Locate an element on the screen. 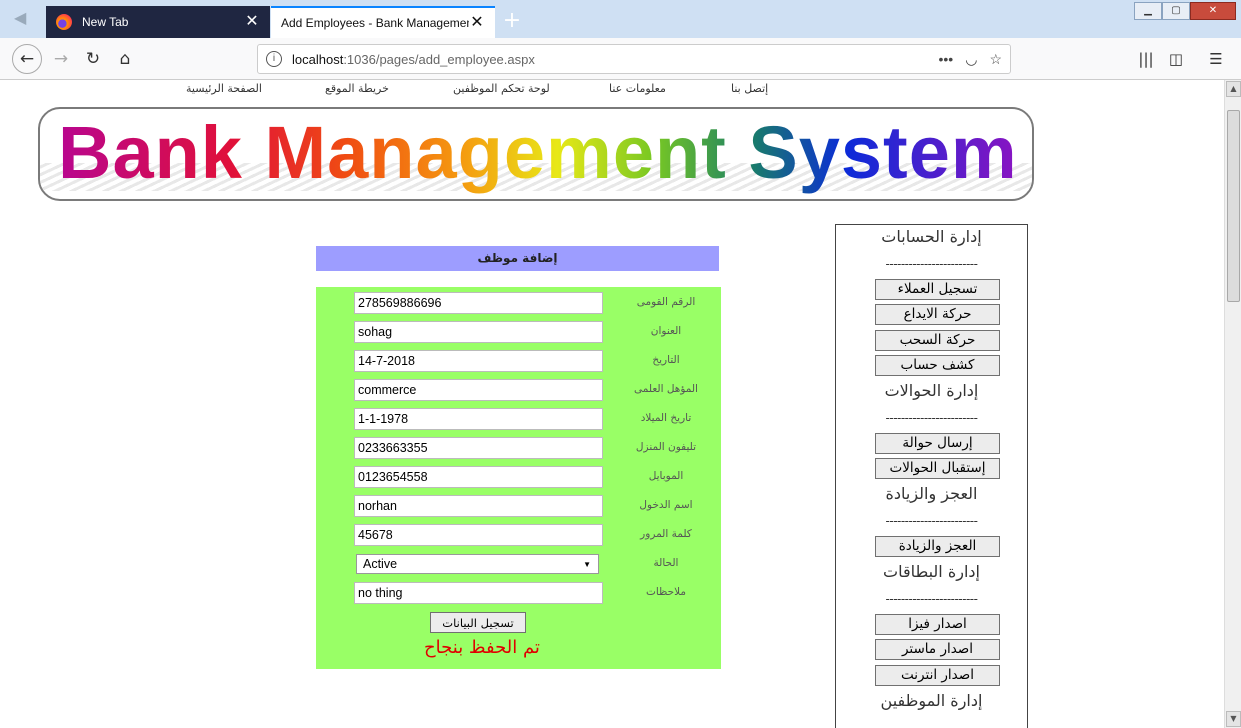 The image size is (1241, 728). form-row-notes: ملاحظات is located at coordinates (518, 594).